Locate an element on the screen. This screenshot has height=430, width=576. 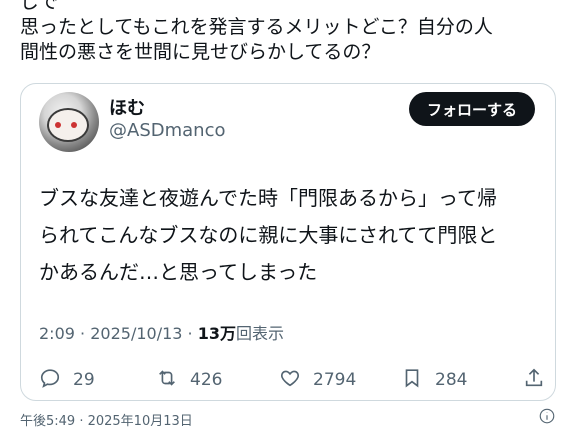
share-button is located at coordinates (534, 380).